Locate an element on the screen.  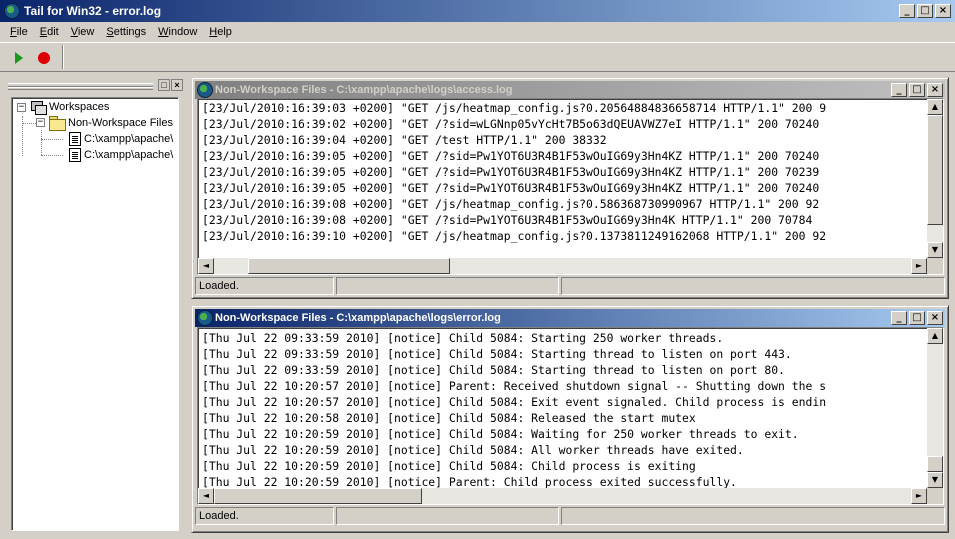
workspaces-icon is located at coordinates (38, 107).